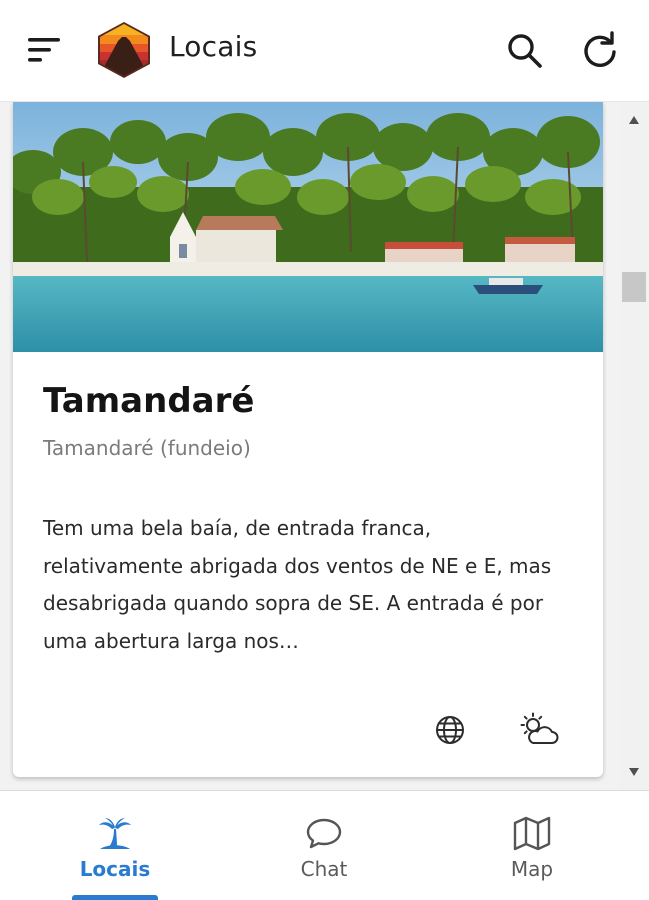  Describe the element at coordinates (532, 869) in the screenshot. I see `nav-label-map: Map` at that location.